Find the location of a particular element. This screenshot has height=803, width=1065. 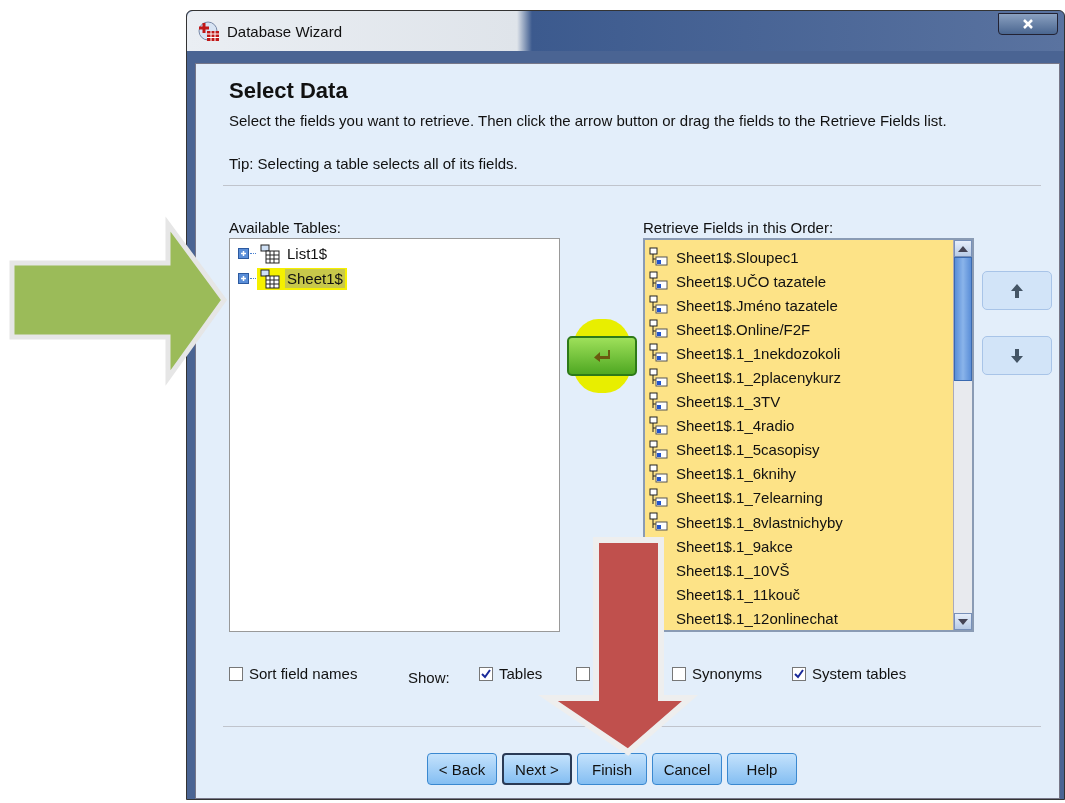

wizard-button: < Back is located at coordinates (462, 769).